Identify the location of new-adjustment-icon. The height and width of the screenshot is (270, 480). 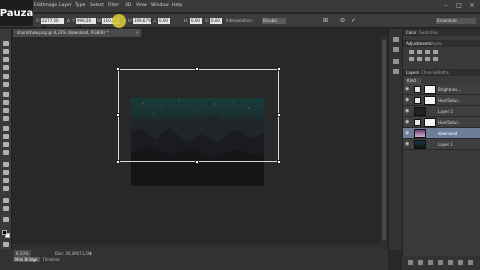
(440, 262).